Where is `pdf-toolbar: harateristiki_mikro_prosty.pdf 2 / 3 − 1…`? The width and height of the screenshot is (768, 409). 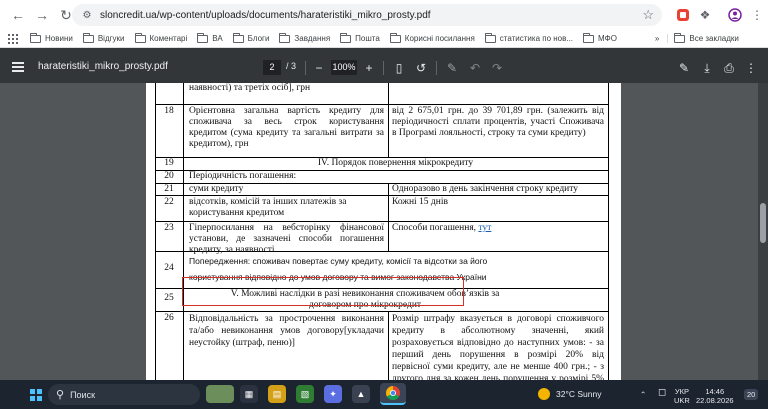
pdf-toolbar: harateristiki_mikro_prosty.pdf 2 / 3 − 1… is located at coordinates (384, 67).